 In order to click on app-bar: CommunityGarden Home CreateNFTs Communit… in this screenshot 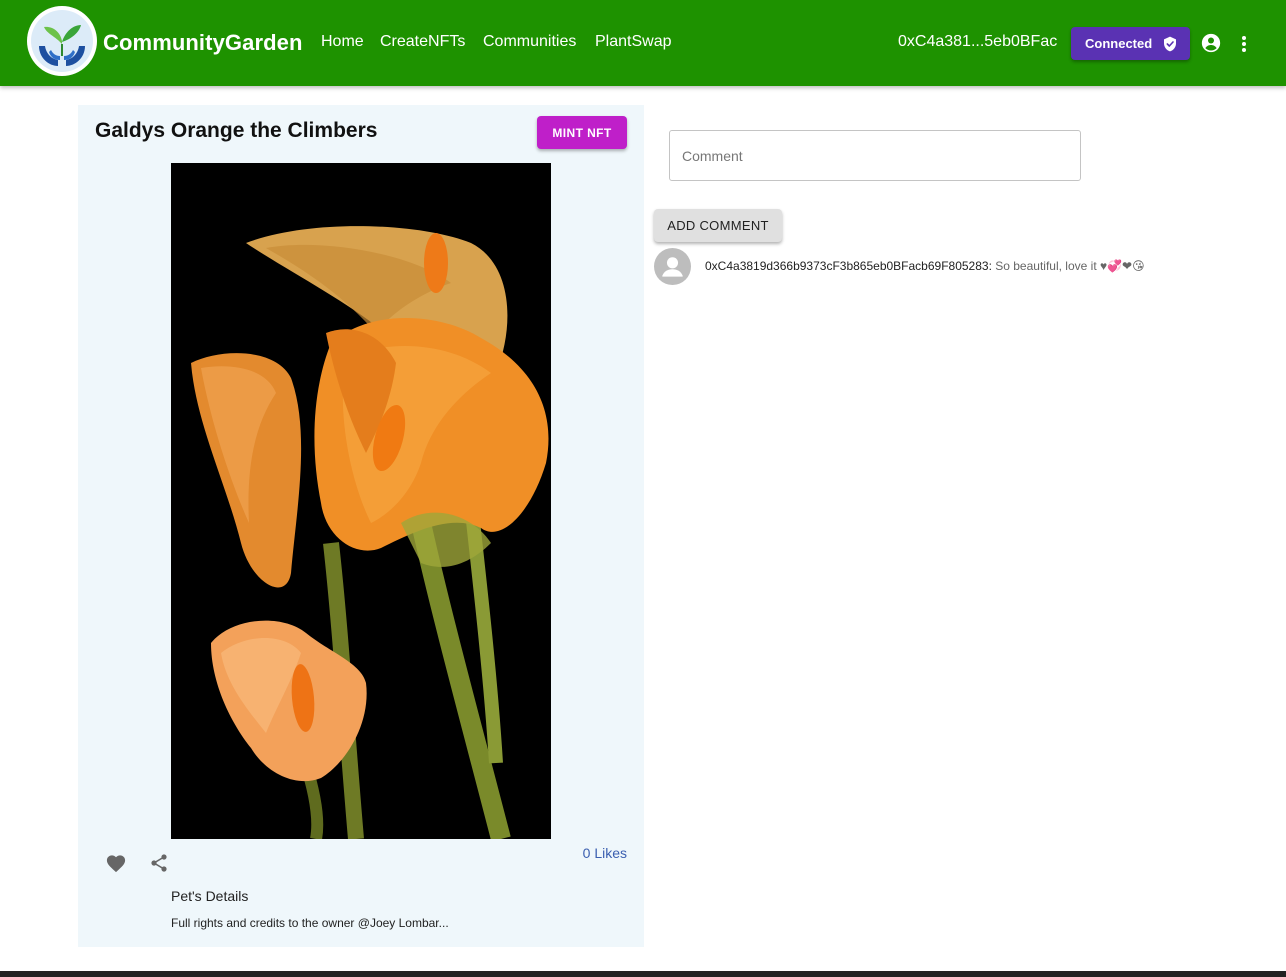, I will do `click(643, 43)`.